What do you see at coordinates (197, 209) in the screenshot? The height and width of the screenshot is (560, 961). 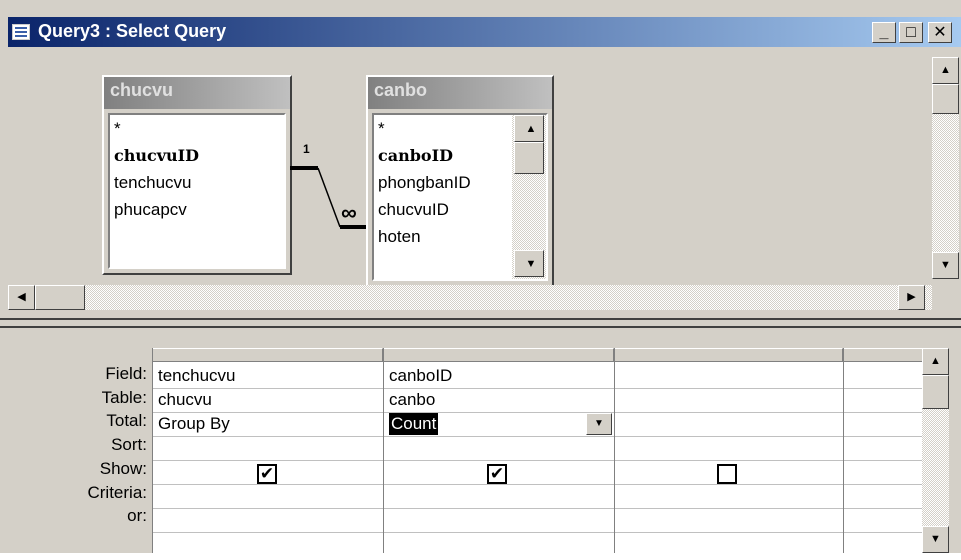 I see `field-item: phucapcv` at bounding box center [197, 209].